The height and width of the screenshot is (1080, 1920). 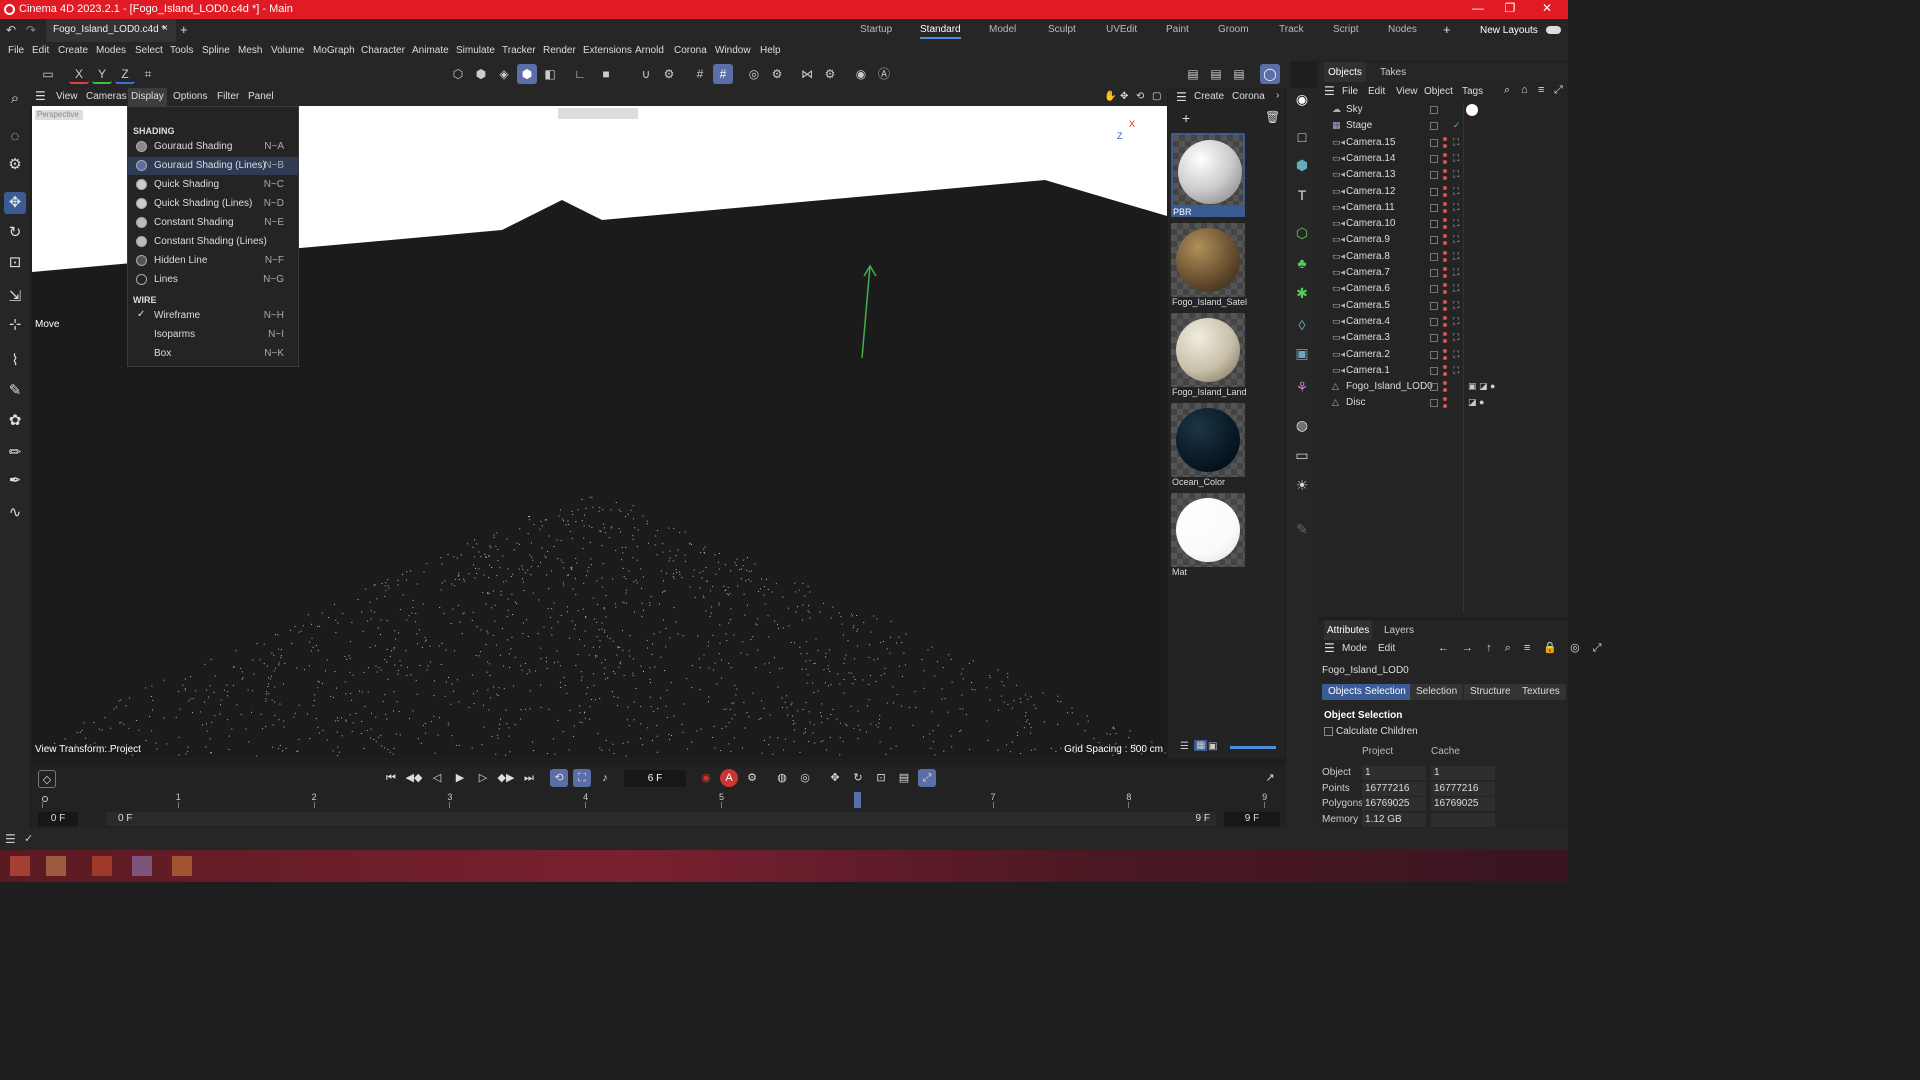 I want to click on tab-attributes: Attributes, so click(x=1348, y=630).